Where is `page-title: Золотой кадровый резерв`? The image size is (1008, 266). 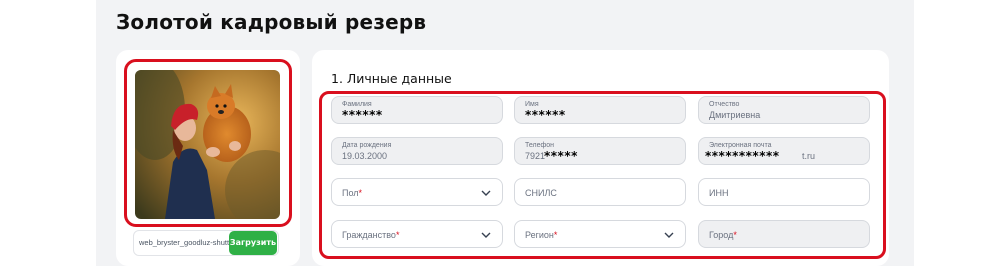
page-title: Золотой кадровый резерв is located at coordinates (271, 22).